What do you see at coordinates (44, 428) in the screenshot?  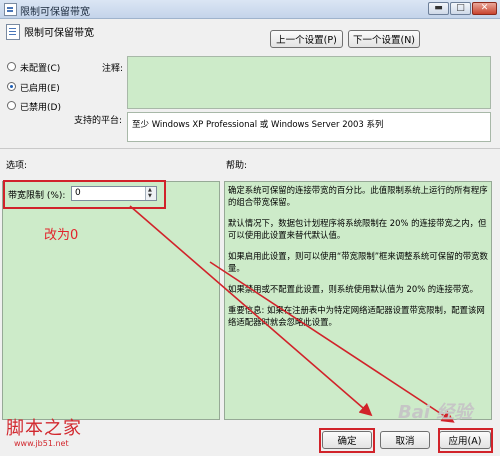 I see `site-watermark: 脚本之家` at bounding box center [44, 428].